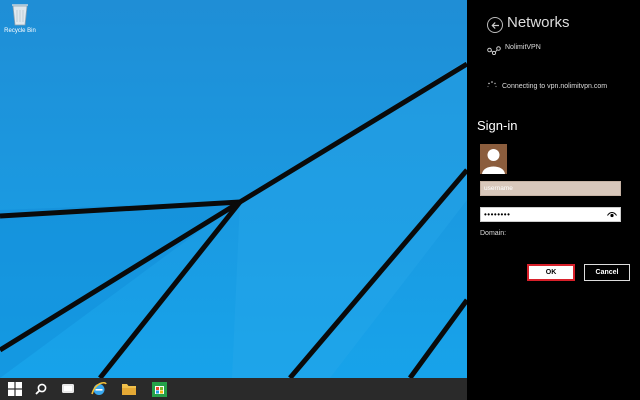  I want to click on recycle-bin-label: Recycle Bin, so click(20, 31).